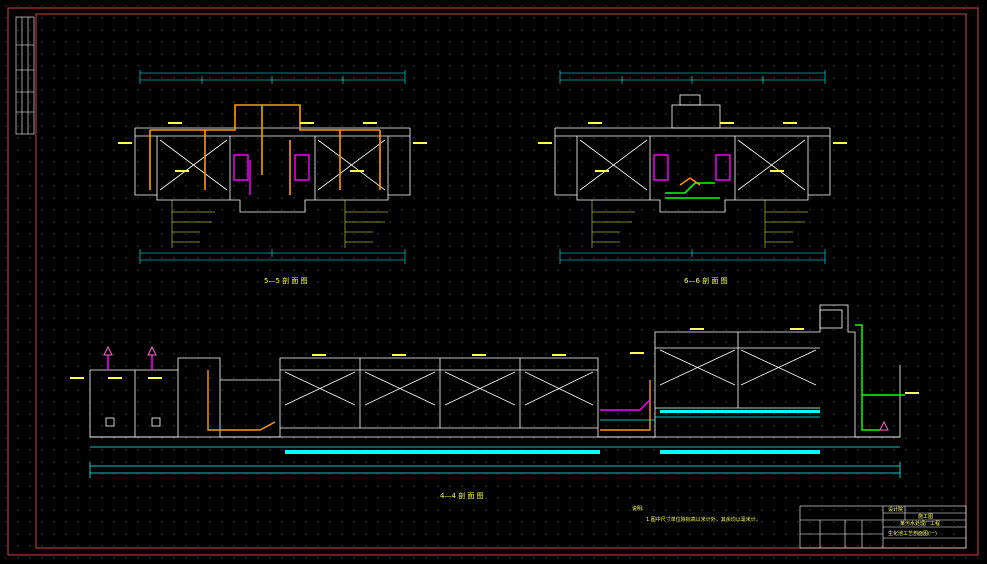 The image size is (987, 564). Describe the element at coordinates (462, 495) in the screenshot. I see `section-4-4-title: 4—4 剖 面 图` at that location.